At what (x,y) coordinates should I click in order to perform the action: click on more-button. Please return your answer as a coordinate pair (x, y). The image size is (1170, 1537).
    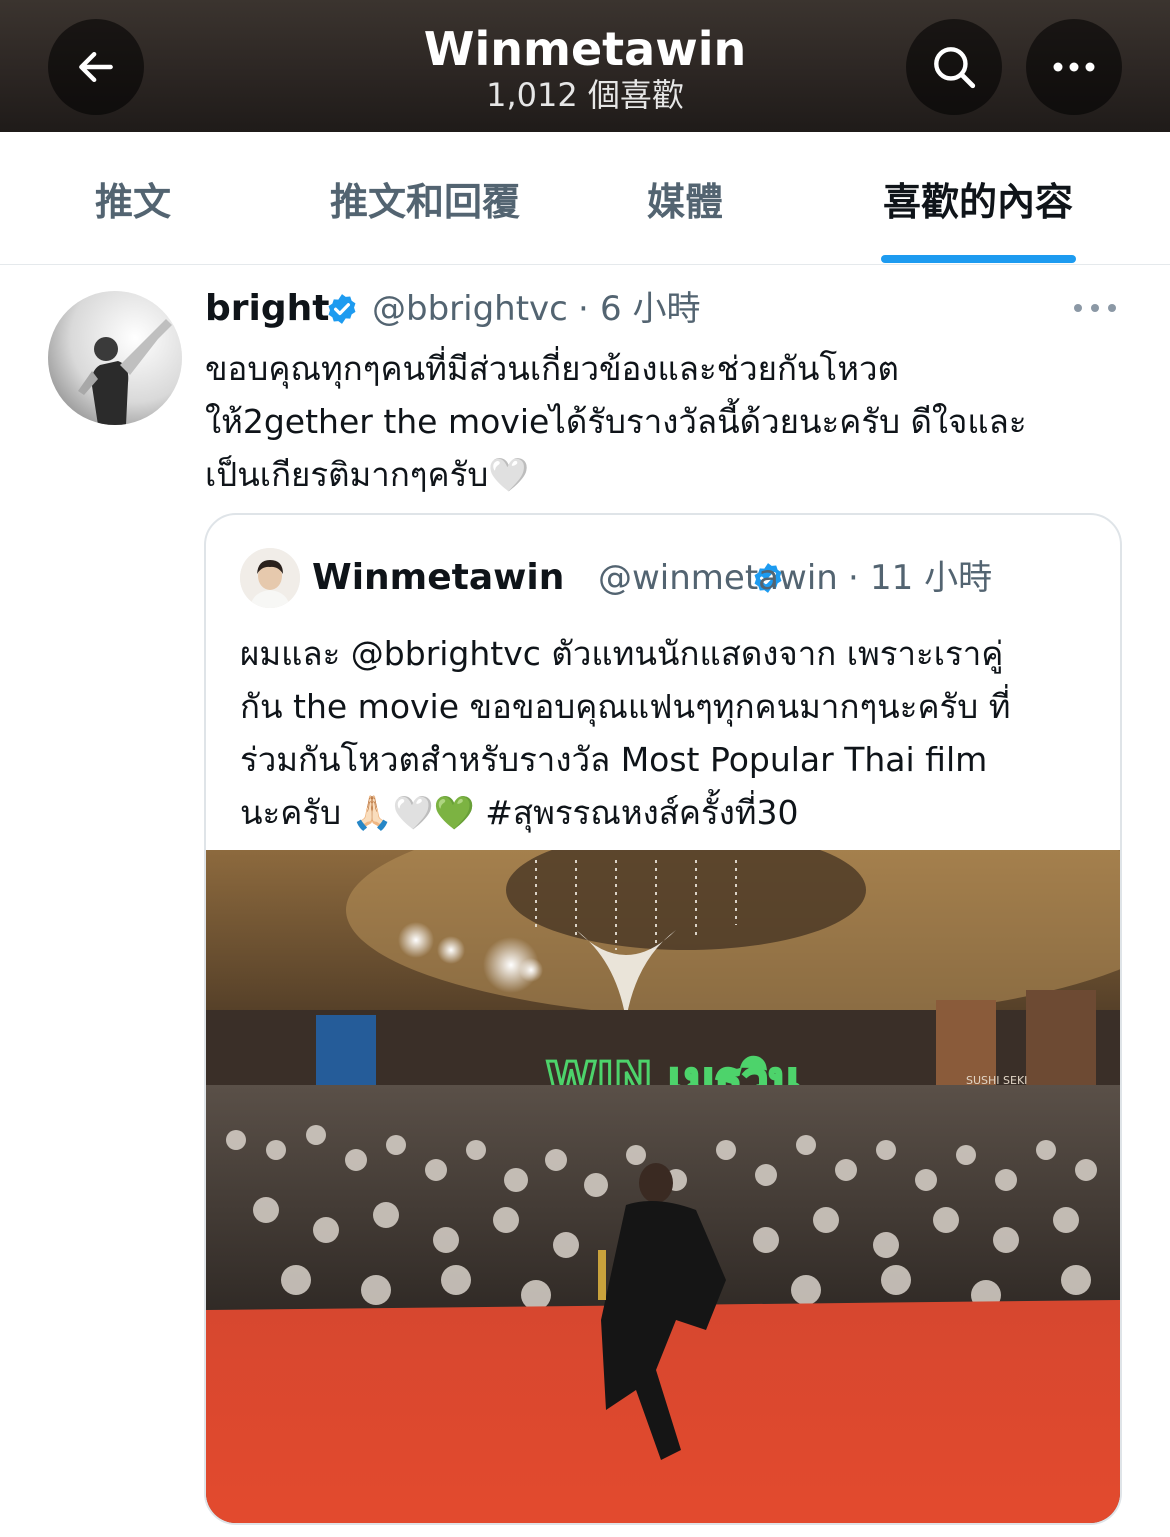
    Looking at the image, I should click on (1074, 67).